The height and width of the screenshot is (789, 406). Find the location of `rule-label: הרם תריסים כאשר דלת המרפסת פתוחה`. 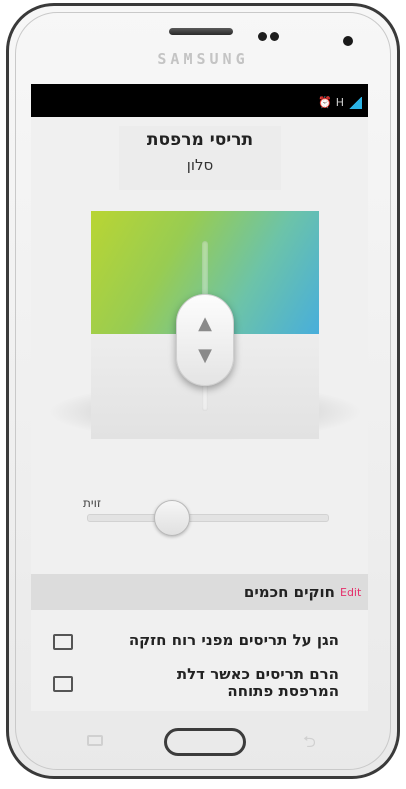

rule-label: הרם תריסים כאשר דלת המרפסת פתוחה is located at coordinates (257, 682).